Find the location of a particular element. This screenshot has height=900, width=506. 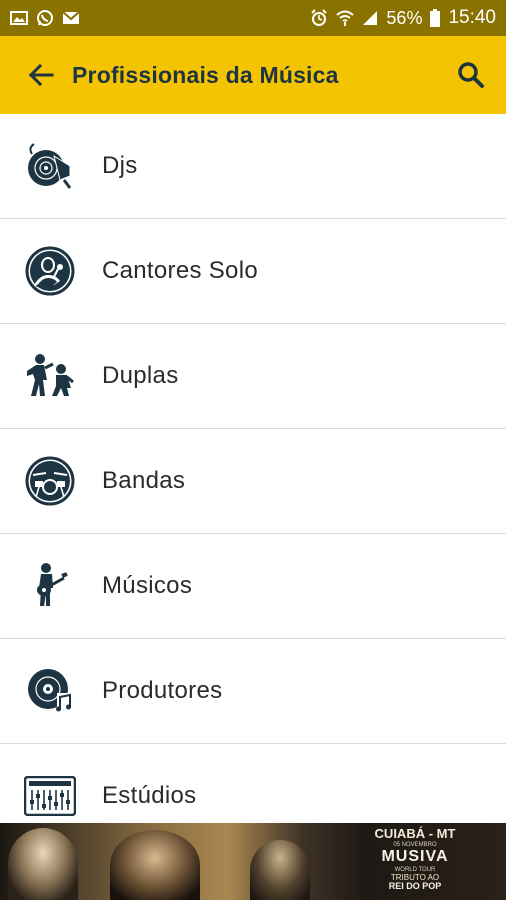

page-title: Profissionais da Música is located at coordinates (205, 74).